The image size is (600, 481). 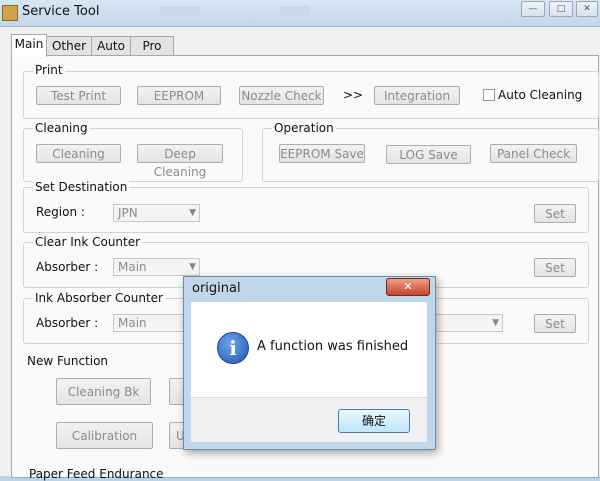 I want to click on calibration-button: Calibration, so click(x=104, y=435).